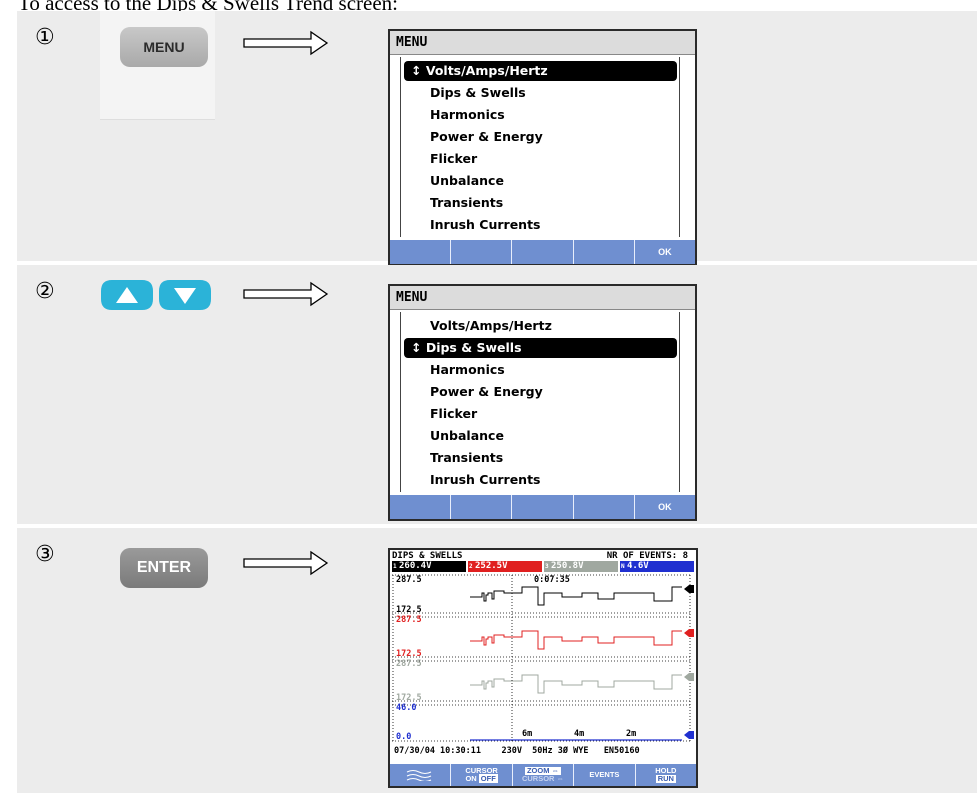 The image size is (977, 793). I want to click on menu-key-button: MENU, so click(164, 47).